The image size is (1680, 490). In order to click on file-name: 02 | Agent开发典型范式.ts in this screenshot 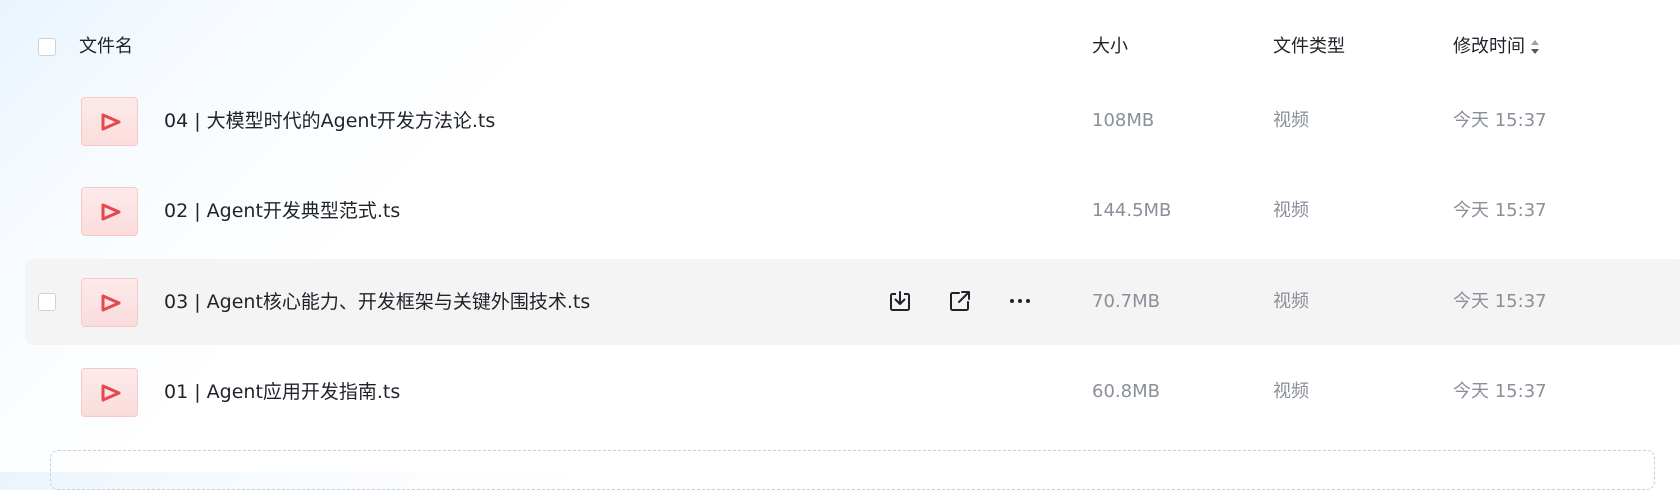, I will do `click(282, 211)`.